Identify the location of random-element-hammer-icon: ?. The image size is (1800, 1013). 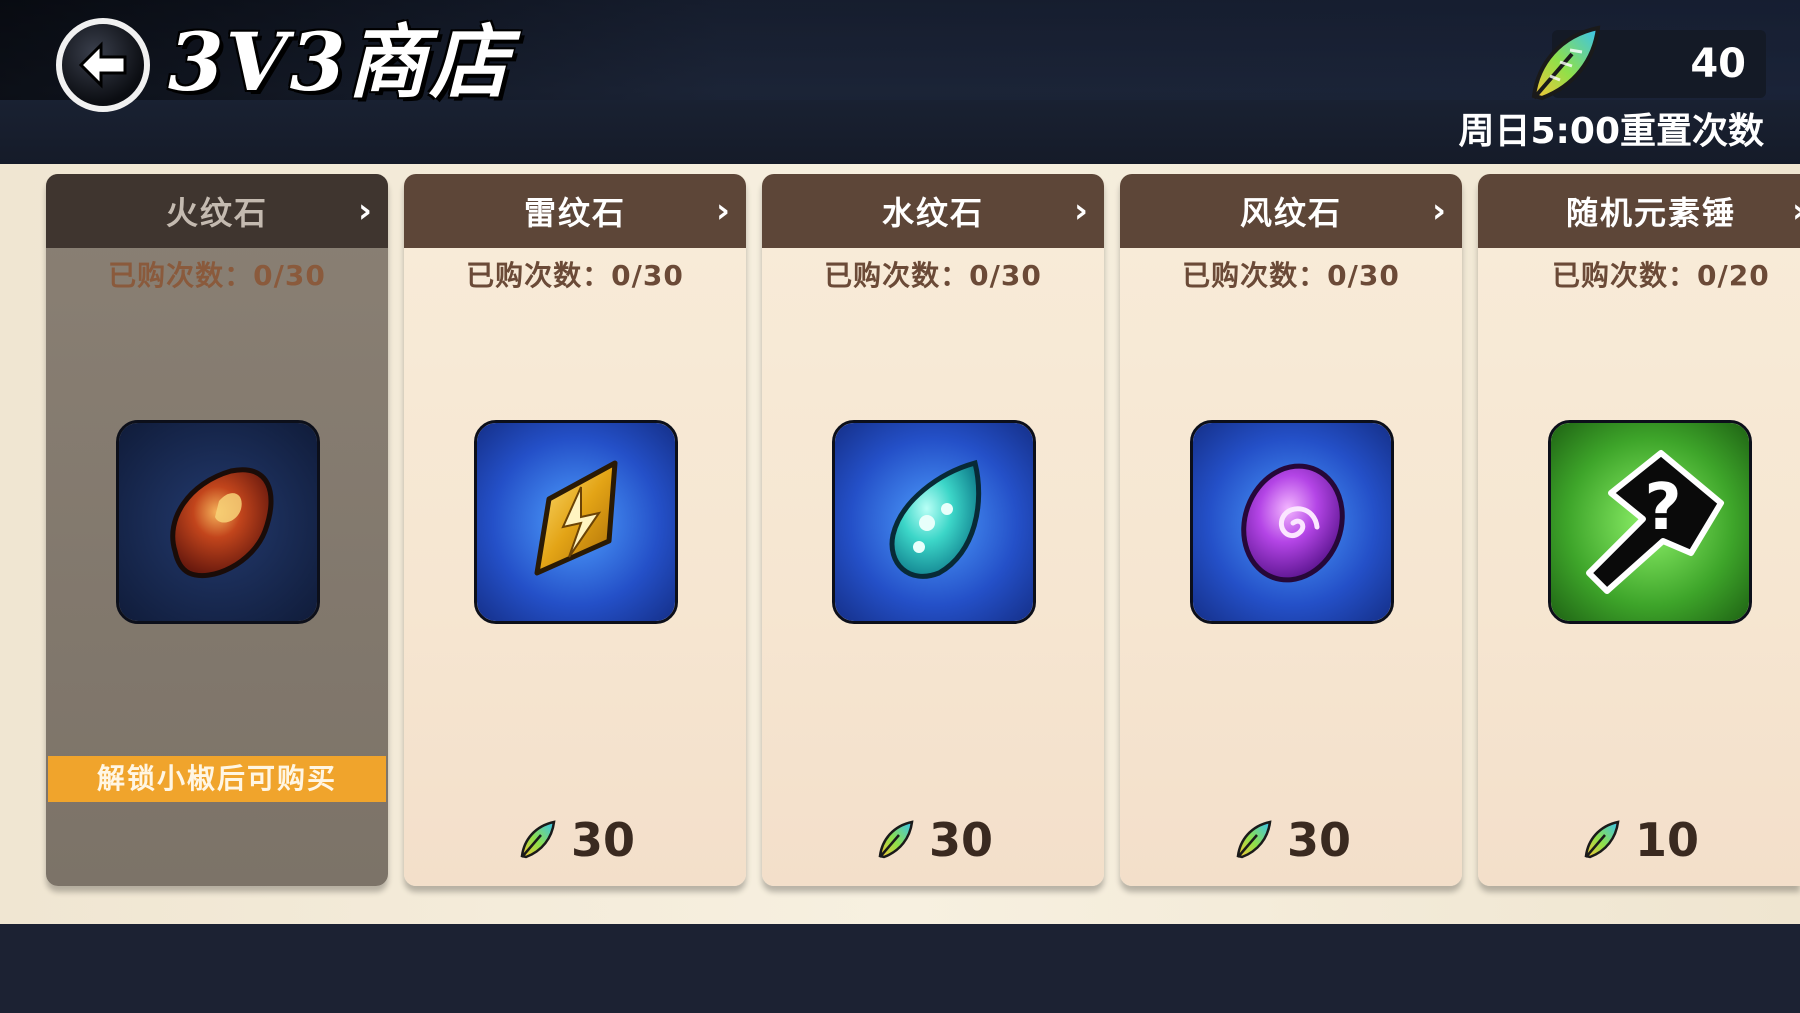
(1650, 522).